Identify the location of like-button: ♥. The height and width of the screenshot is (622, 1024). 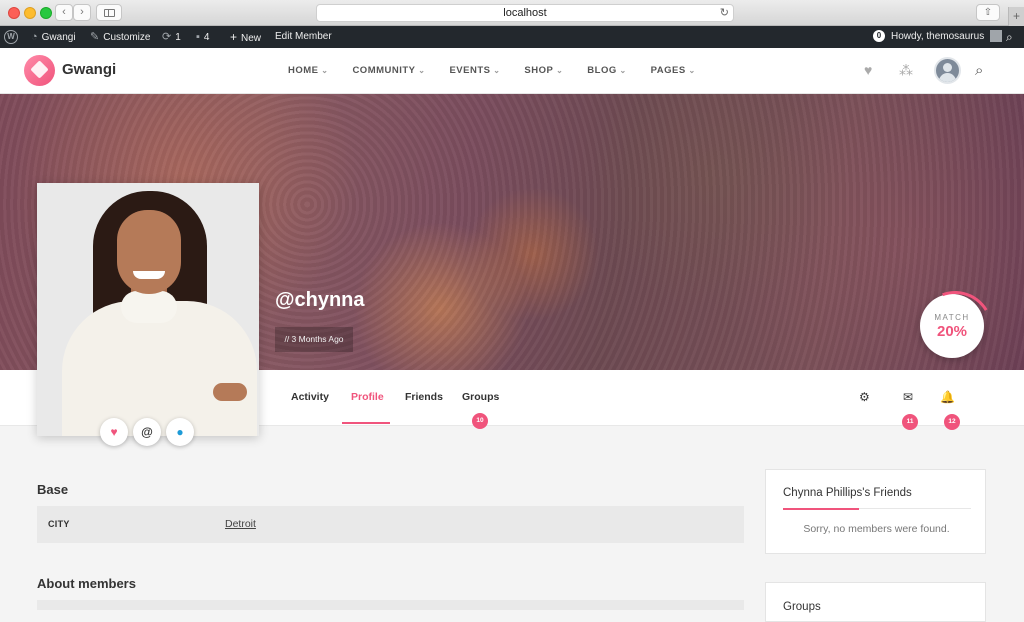
(114, 432).